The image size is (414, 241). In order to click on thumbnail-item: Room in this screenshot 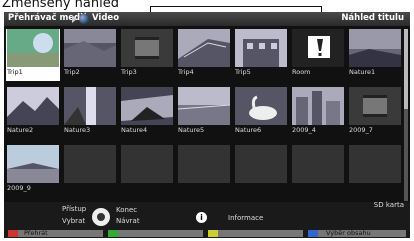, I will do `click(318, 55)`.